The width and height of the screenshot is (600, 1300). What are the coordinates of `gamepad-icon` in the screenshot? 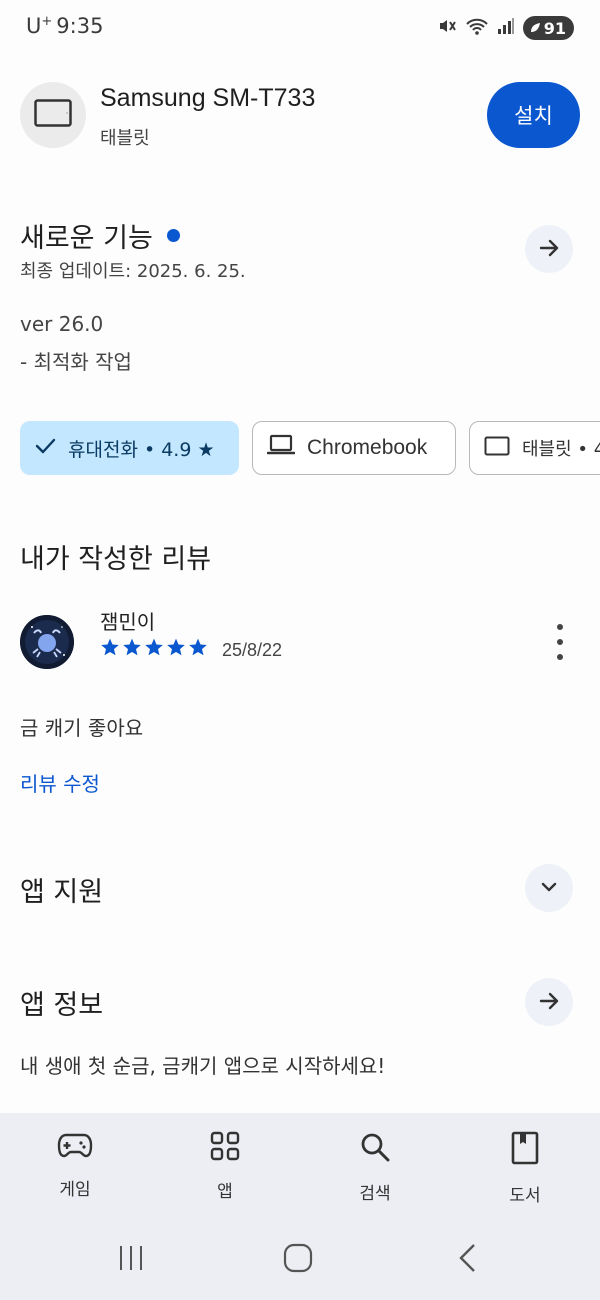 It's located at (75, 1147).